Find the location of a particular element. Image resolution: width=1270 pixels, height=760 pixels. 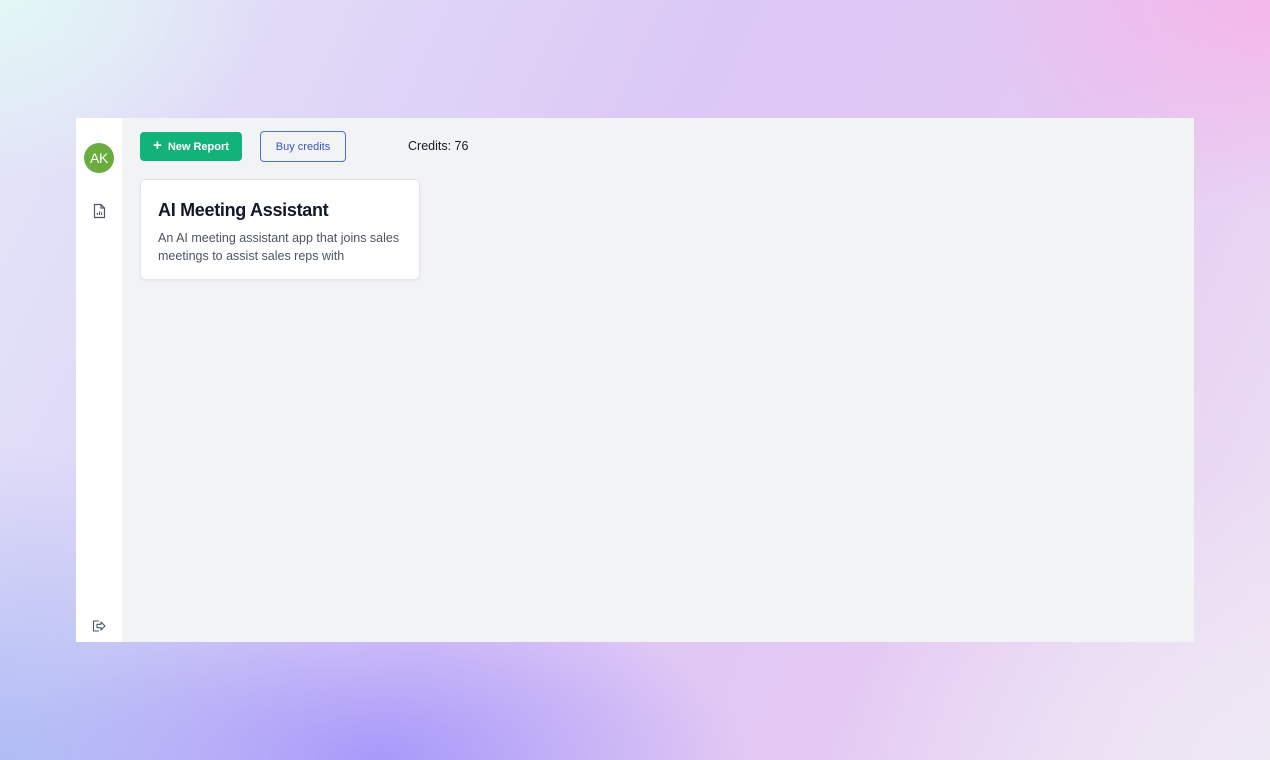

logout-icon is located at coordinates (99, 626).